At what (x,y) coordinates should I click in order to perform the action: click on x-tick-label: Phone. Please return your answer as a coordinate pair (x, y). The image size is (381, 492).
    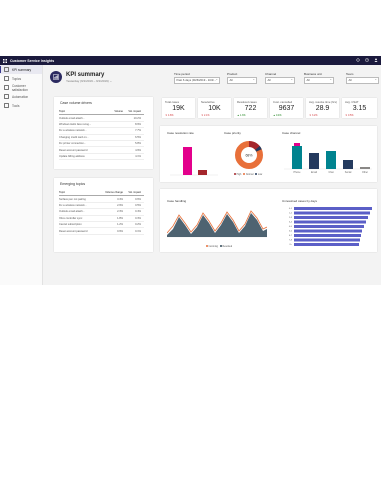
    Looking at the image, I should click on (298, 172).